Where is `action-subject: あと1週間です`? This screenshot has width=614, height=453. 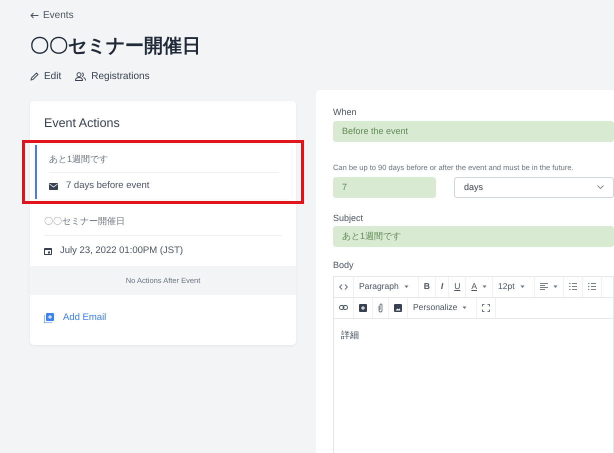 action-subject: あと1週間です is located at coordinates (164, 163).